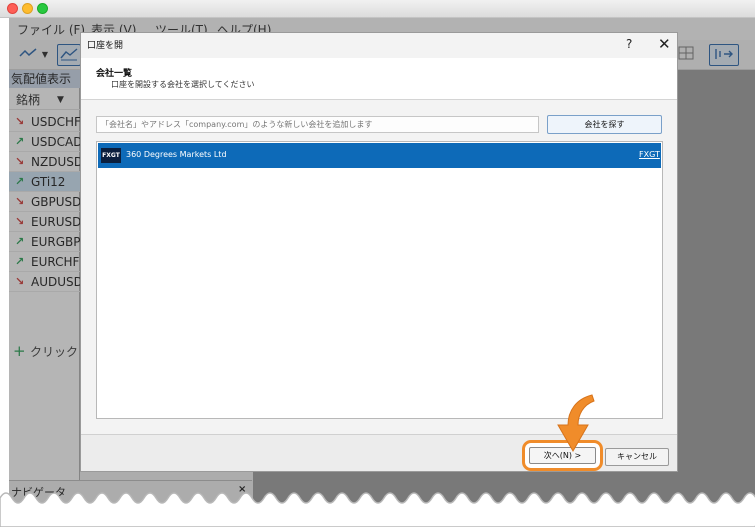 The image size is (755, 527). Describe the element at coordinates (114, 74) in the screenshot. I see `company-list-heading: 会社一覧` at that location.